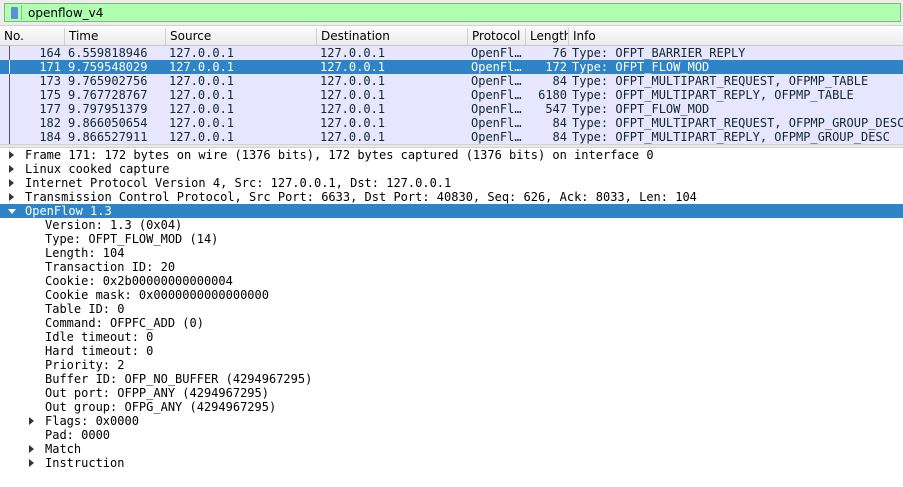  What do you see at coordinates (451, 449) in the screenshot?
I see `detail-tree-item: Match` at bounding box center [451, 449].